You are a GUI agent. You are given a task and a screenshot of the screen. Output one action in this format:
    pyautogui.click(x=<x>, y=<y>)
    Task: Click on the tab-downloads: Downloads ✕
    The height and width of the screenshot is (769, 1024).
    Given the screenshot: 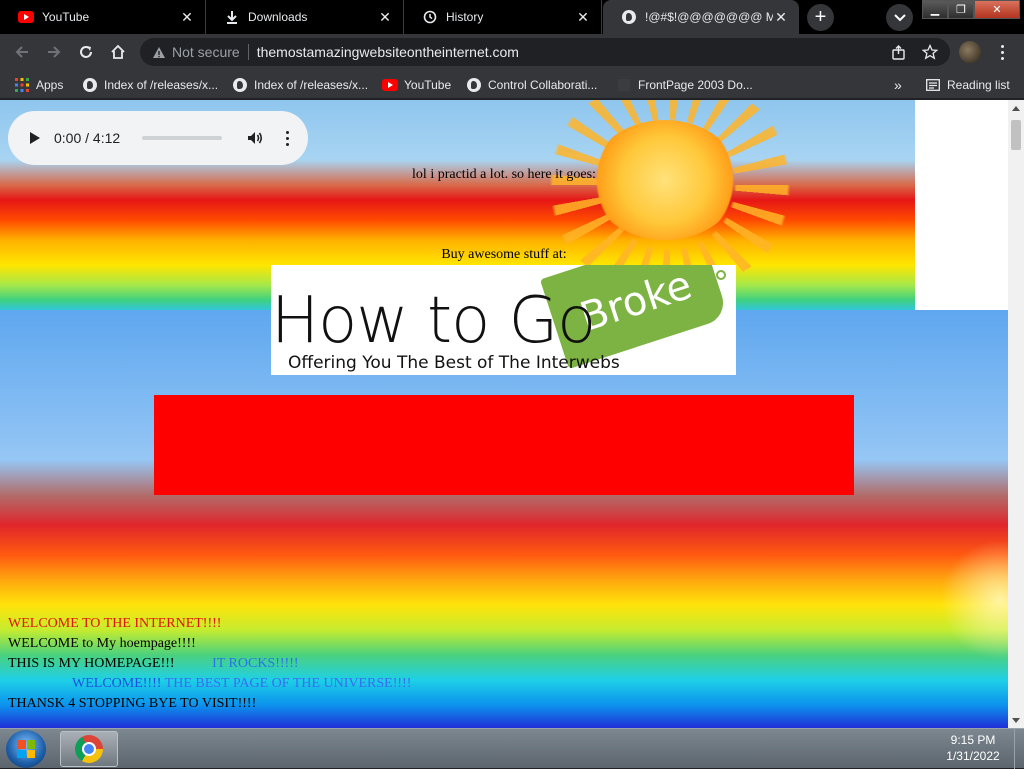 What is the action you would take?
    pyautogui.click(x=305, y=17)
    